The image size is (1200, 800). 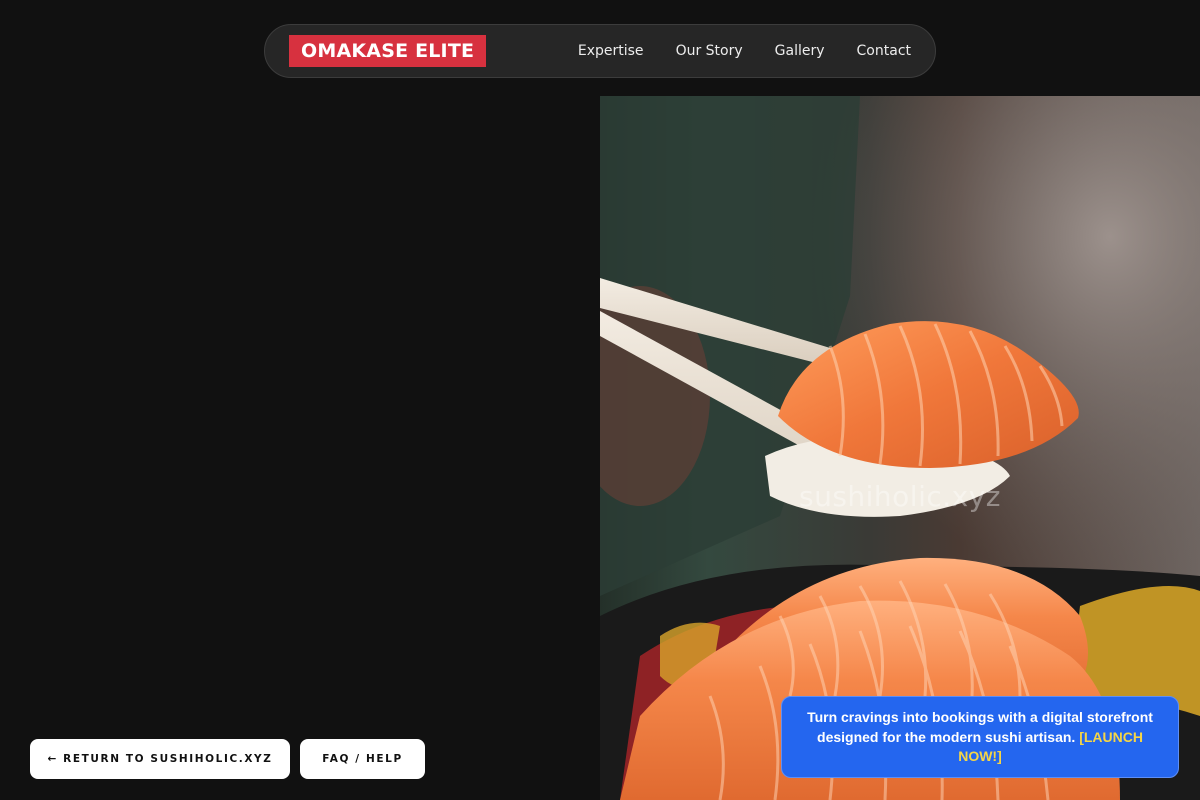 What do you see at coordinates (709, 51) in the screenshot?
I see `nav-link-our-story: Our Story` at bounding box center [709, 51].